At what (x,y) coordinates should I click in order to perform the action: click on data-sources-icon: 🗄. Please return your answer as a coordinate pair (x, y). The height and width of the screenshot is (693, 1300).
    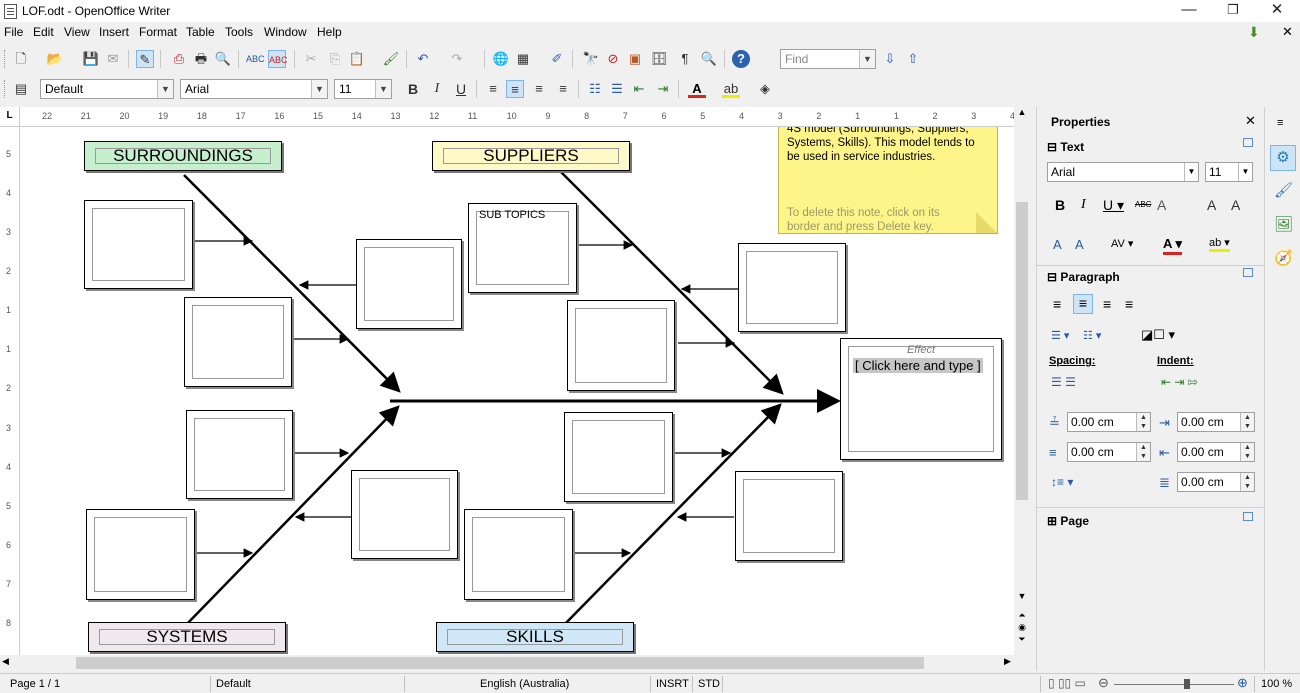
    Looking at the image, I should click on (659, 59).